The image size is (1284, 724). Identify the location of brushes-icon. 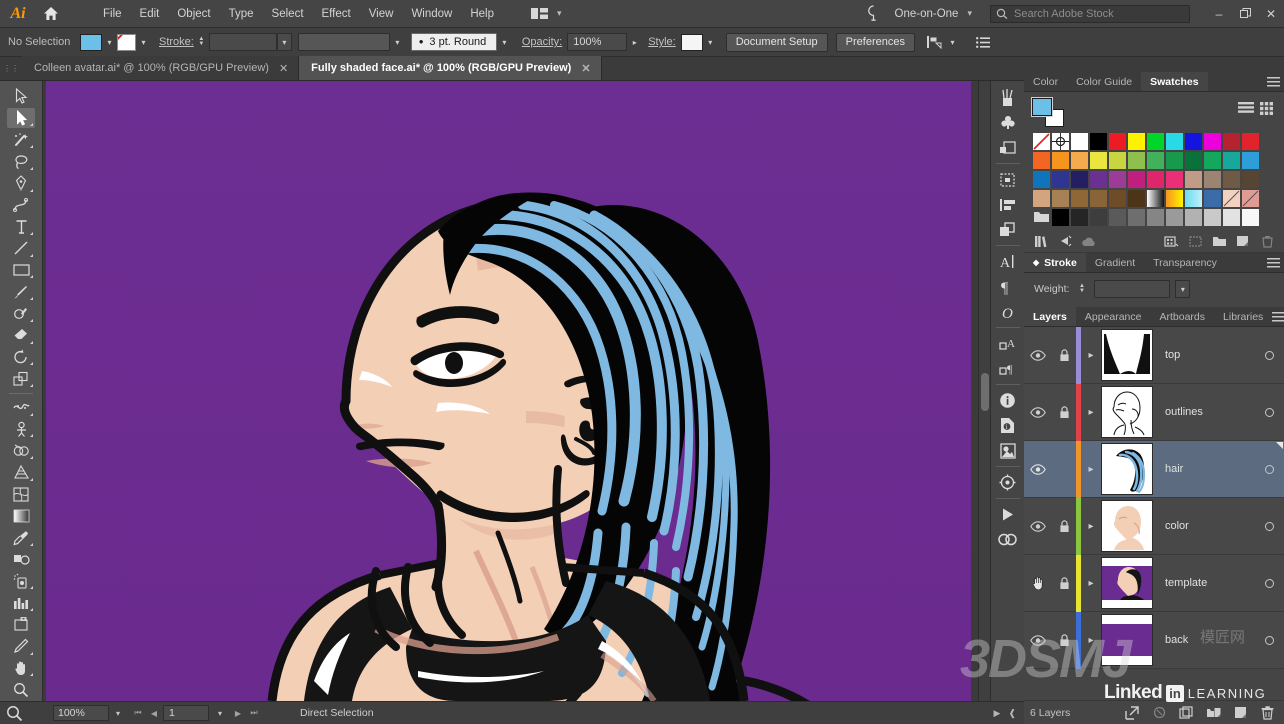
(1008, 97).